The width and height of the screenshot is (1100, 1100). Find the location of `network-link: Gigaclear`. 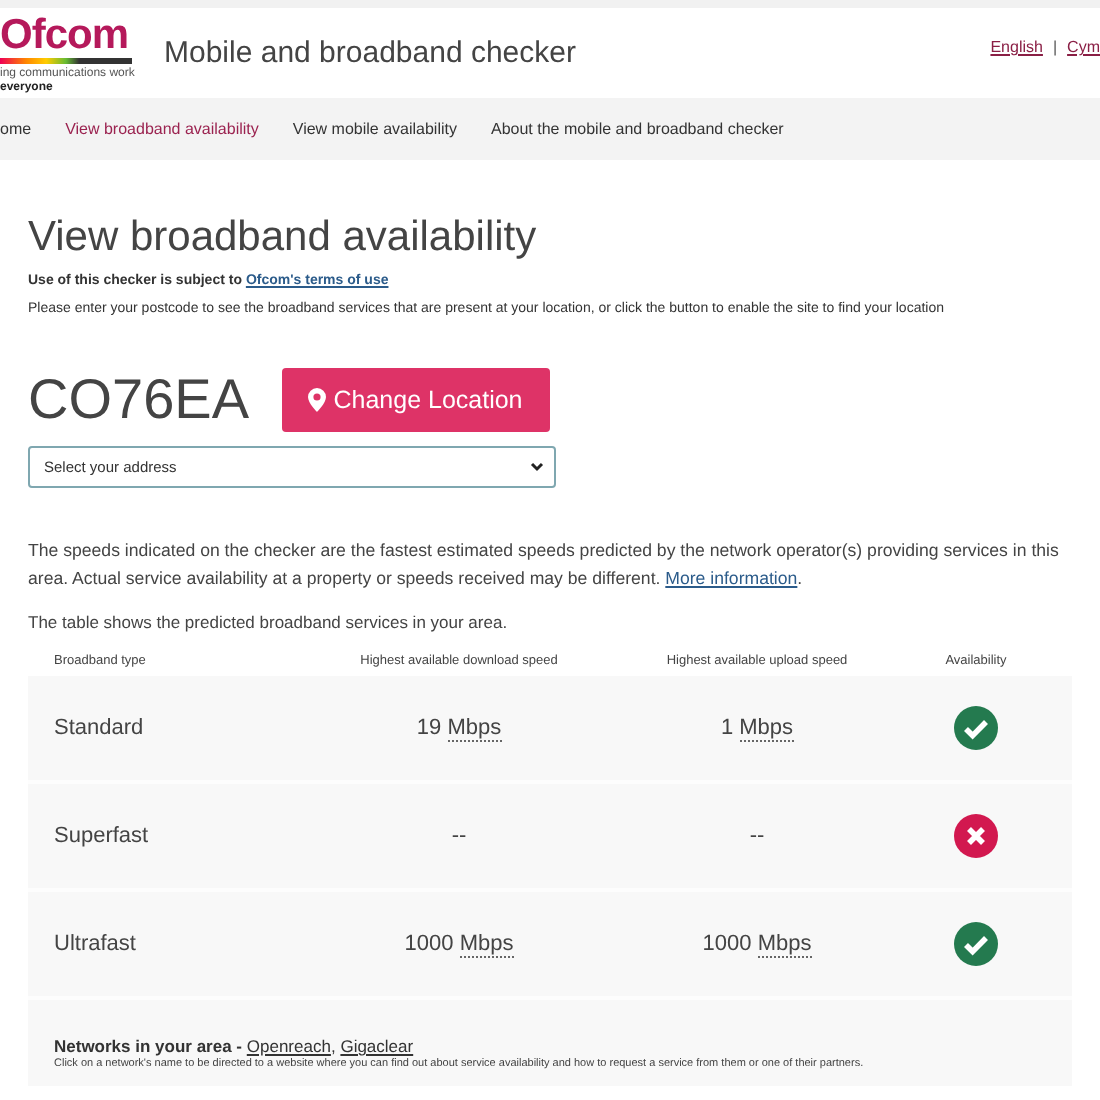

network-link: Gigaclear is located at coordinates (377, 1046).